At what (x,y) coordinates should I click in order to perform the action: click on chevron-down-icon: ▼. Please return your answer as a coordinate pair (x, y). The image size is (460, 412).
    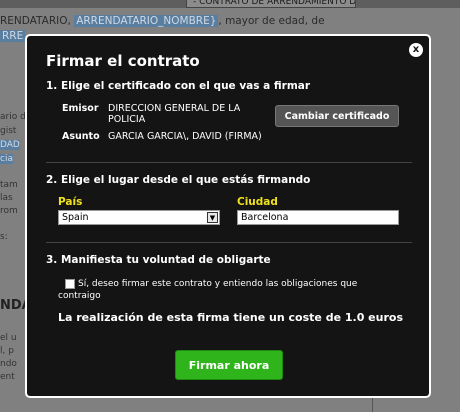
    Looking at the image, I should click on (212, 217).